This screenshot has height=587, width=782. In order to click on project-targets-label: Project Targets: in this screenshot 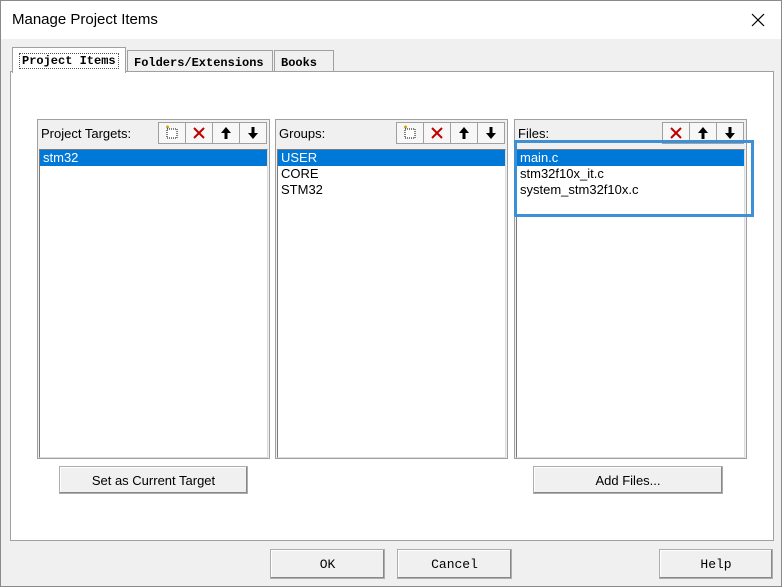, I will do `click(86, 133)`.